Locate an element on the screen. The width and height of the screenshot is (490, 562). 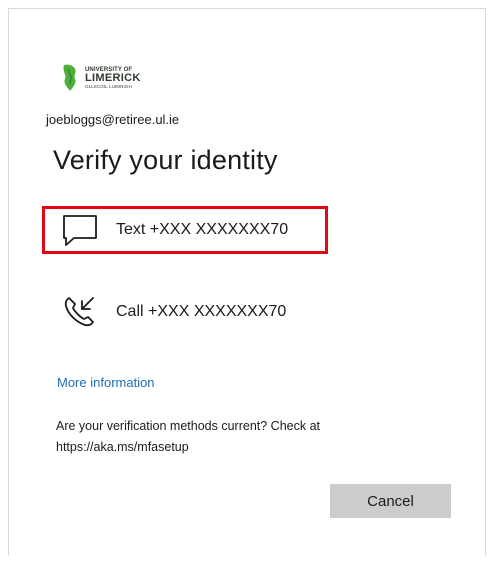
chat-bubble-icon is located at coordinates (80, 230).